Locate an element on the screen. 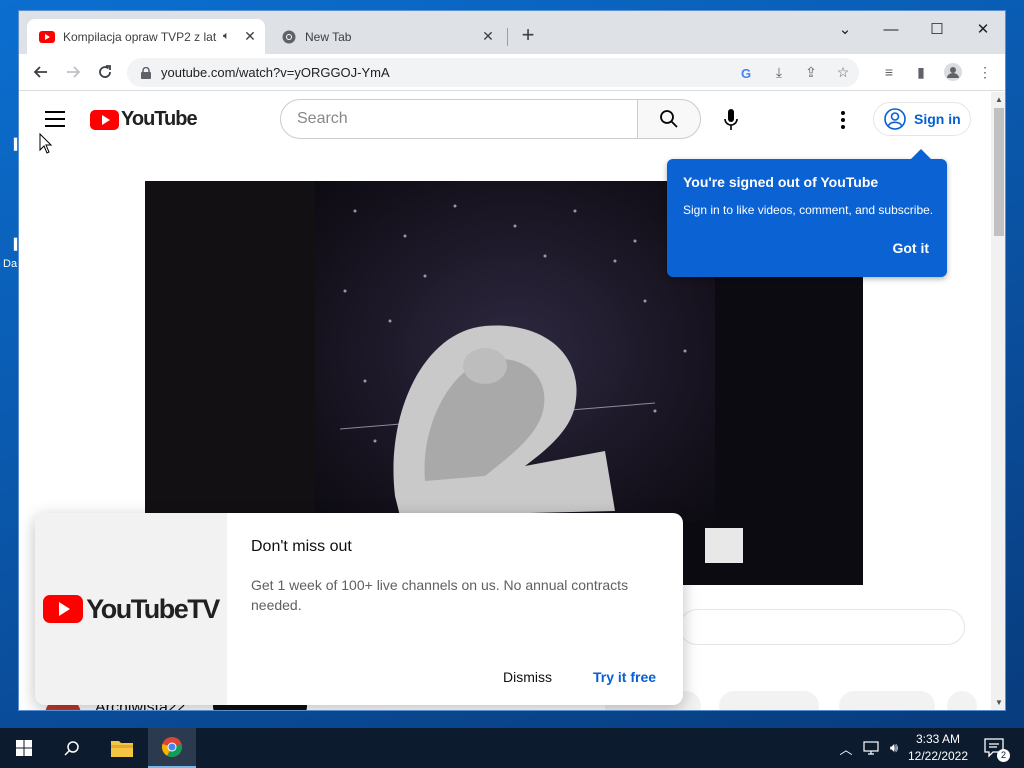  guide-menu-icon is located at coordinates (55, 121).